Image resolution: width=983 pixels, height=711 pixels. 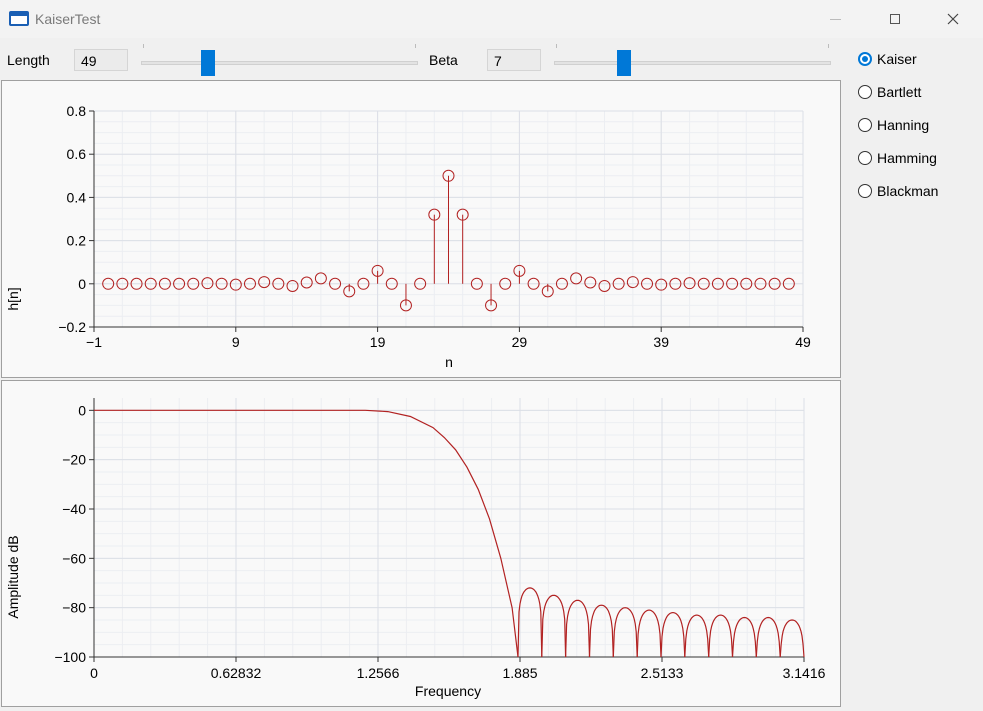 I want to click on y-tick-label: −0.2, so click(x=72, y=327).